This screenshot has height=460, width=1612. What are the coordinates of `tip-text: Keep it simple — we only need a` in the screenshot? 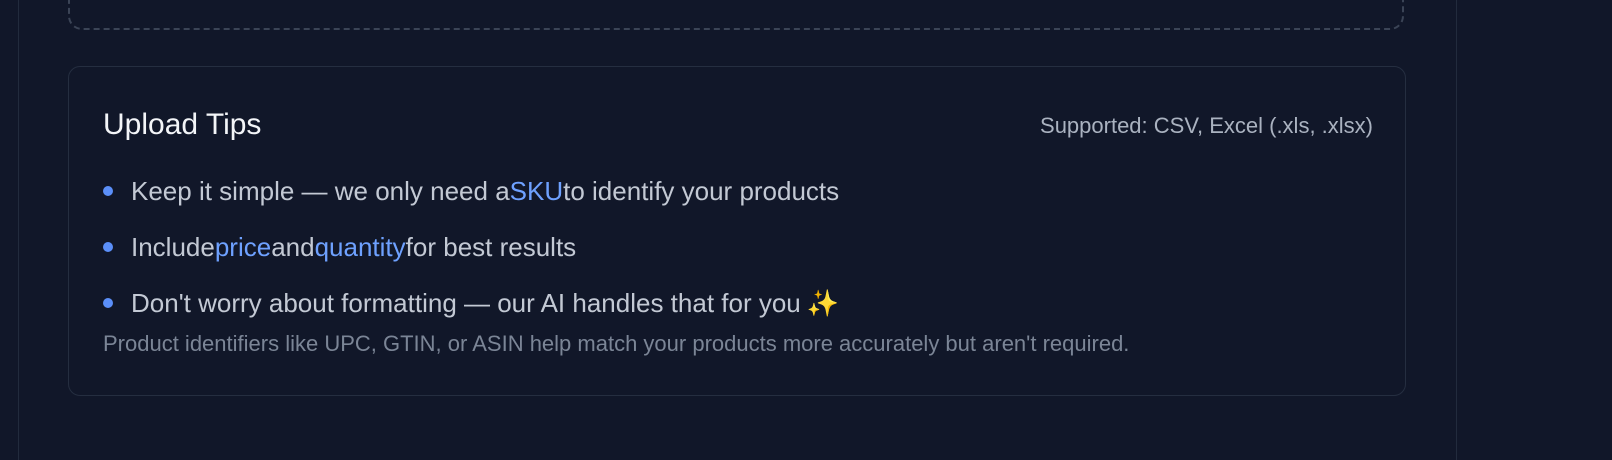 It's located at (320, 190).